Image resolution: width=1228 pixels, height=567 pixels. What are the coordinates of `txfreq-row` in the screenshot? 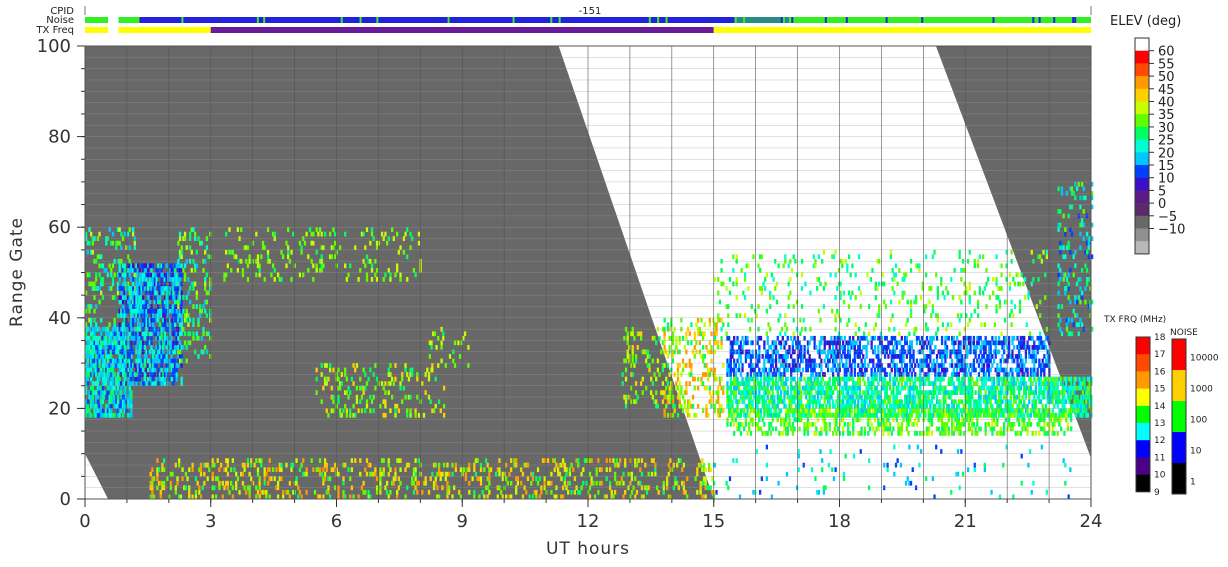 It's located at (588, 30).